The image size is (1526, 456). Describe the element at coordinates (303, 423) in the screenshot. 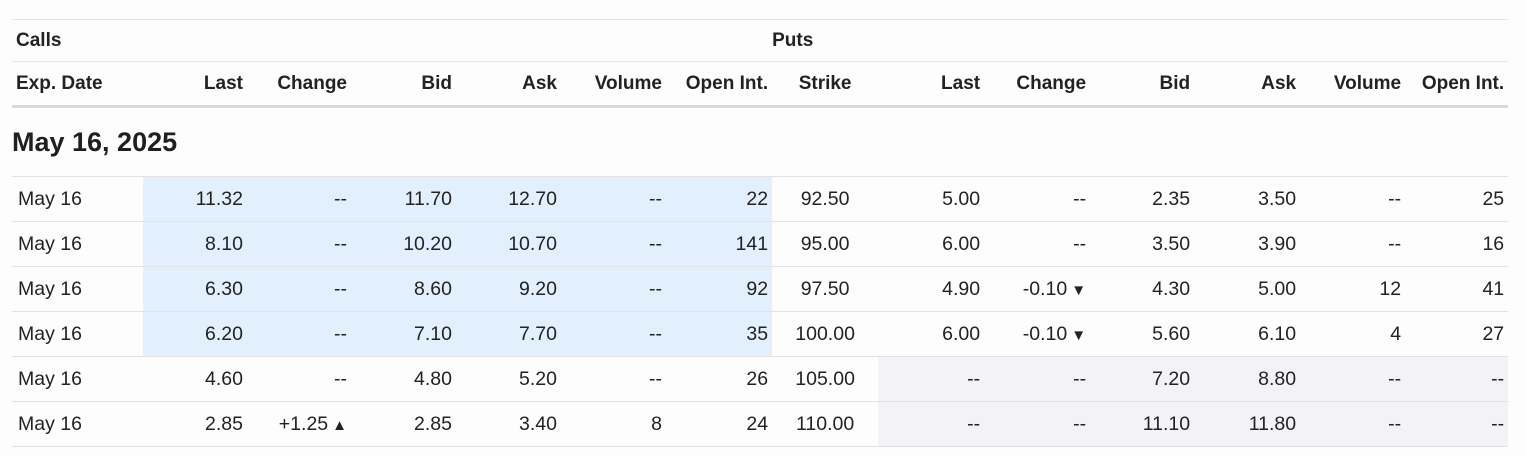

I see `change-value: +1.25` at that location.